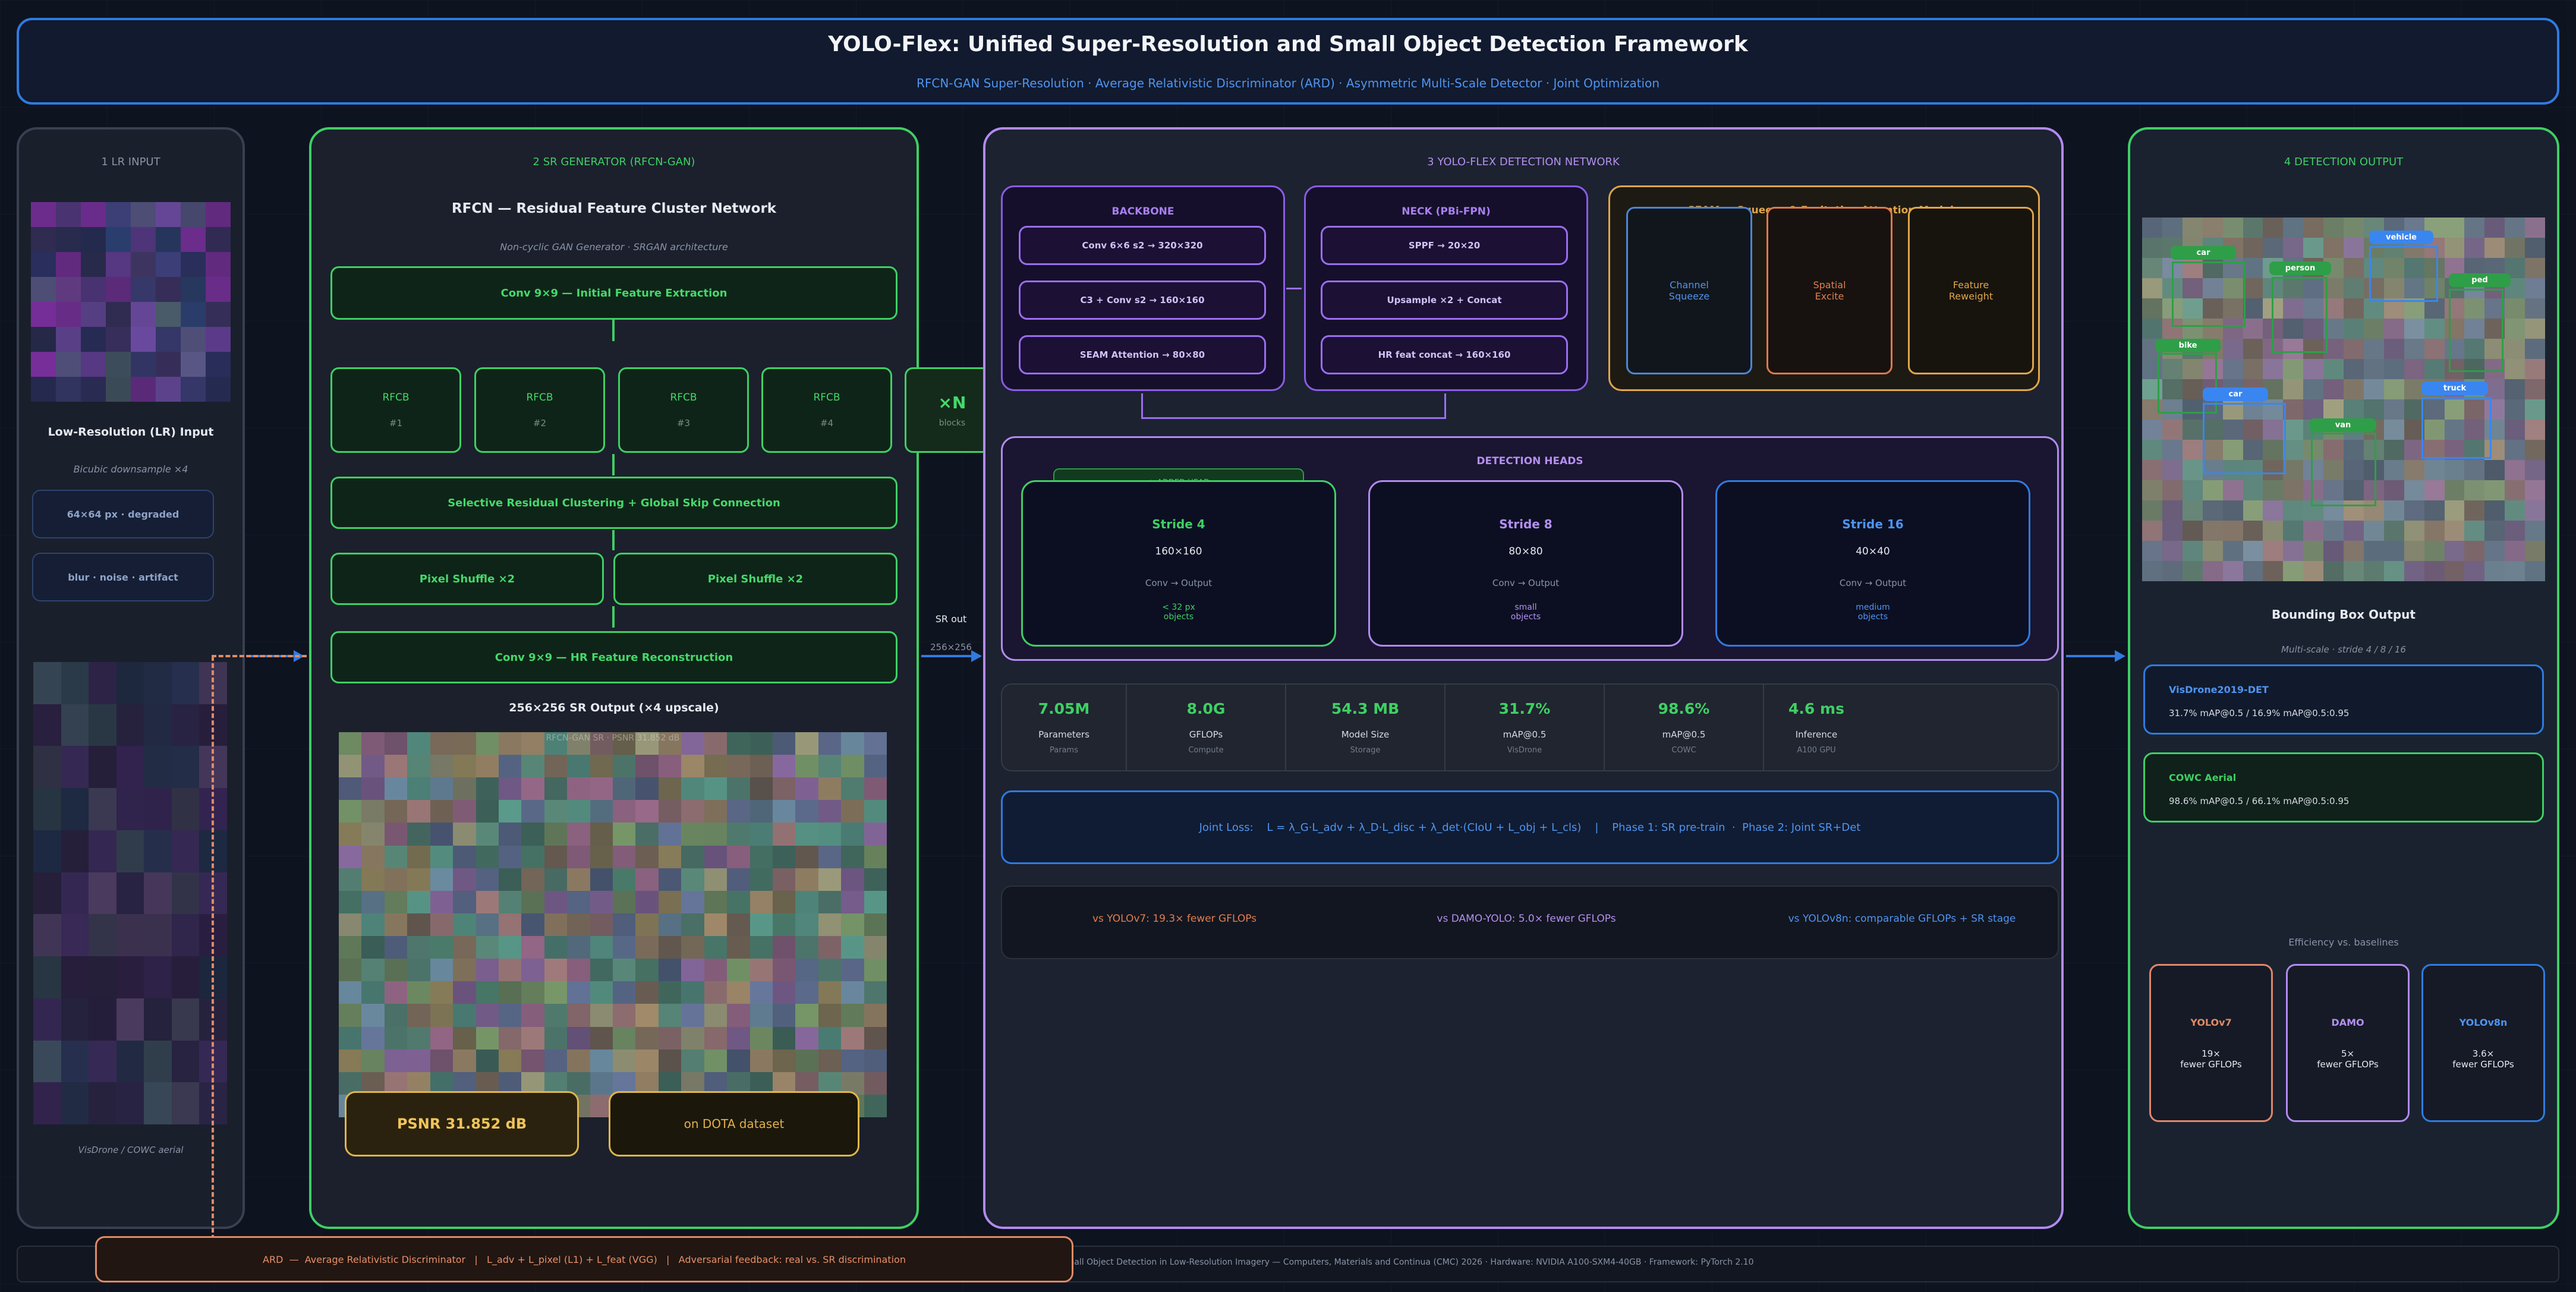 This screenshot has width=2576, height=1292. Describe the element at coordinates (613, 925) in the screenshot. I see `sr-output-image` at that location.